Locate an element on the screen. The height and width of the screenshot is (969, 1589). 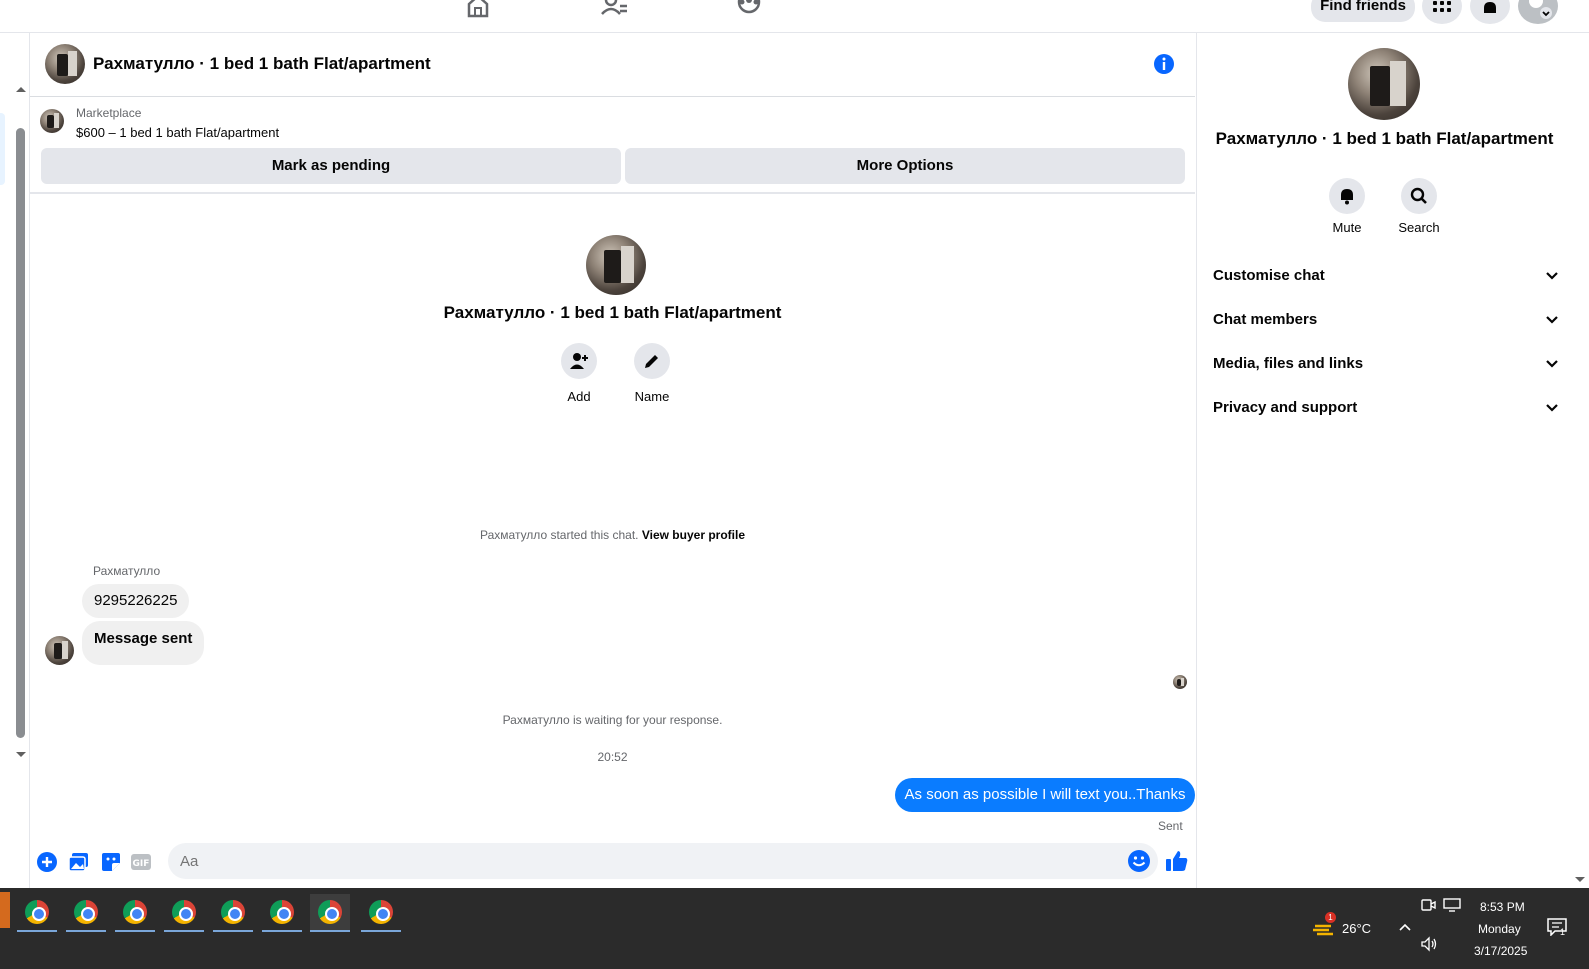
sent-status: Sent is located at coordinates (1170, 826).